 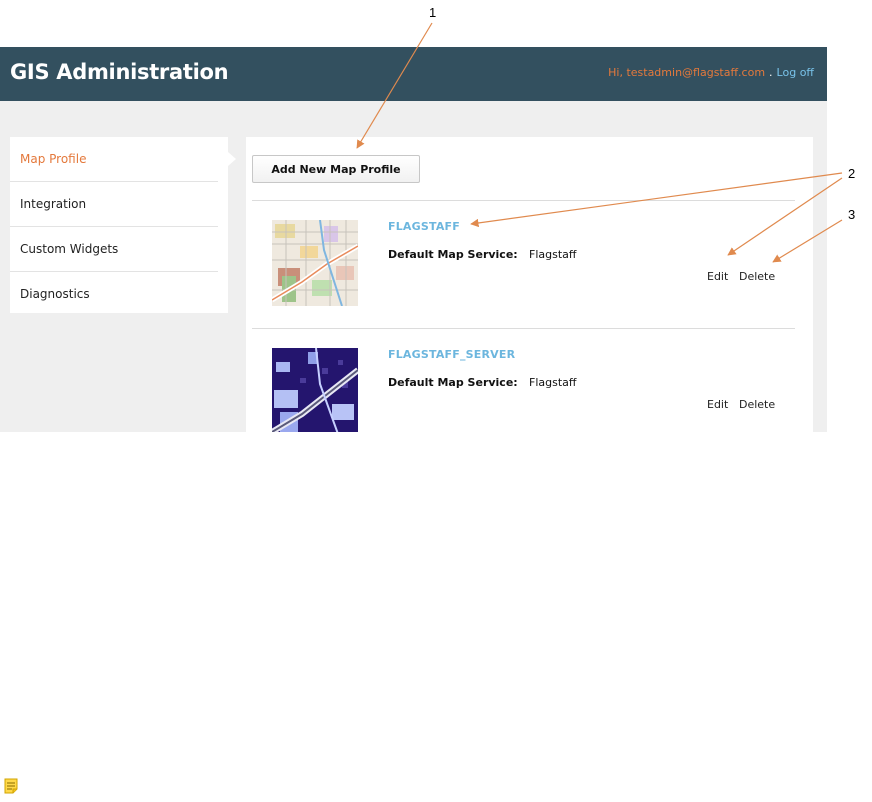 What do you see at coordinates (114, 249) in the screenshot?
I see `sidebar-item-custom-widgets: Custom Widgets` at bounding box center [114, 249].